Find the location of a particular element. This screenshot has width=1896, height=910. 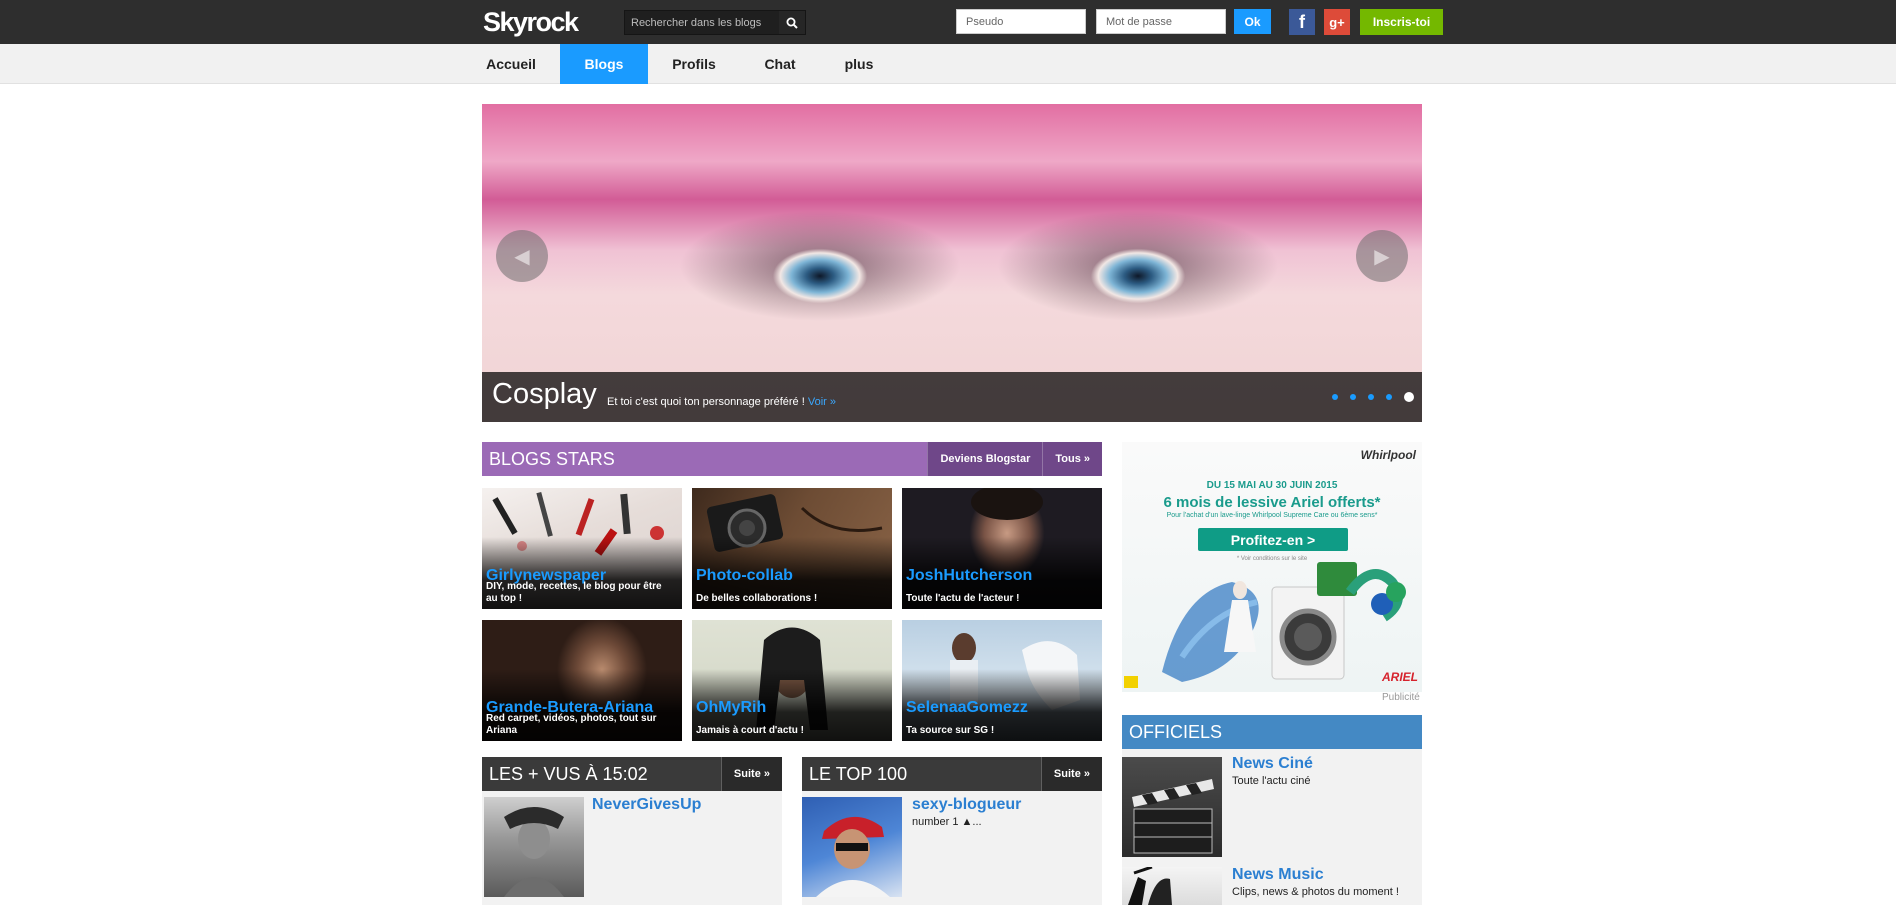

google-plus-icon: g+ is located at coordinates (1337, 22).